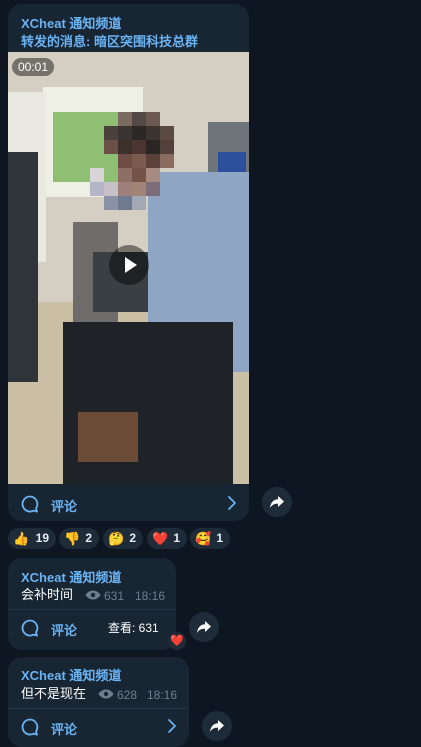 This screenshot has height=747, width=421. I want to click on view-count: 631, so click(114, 596).